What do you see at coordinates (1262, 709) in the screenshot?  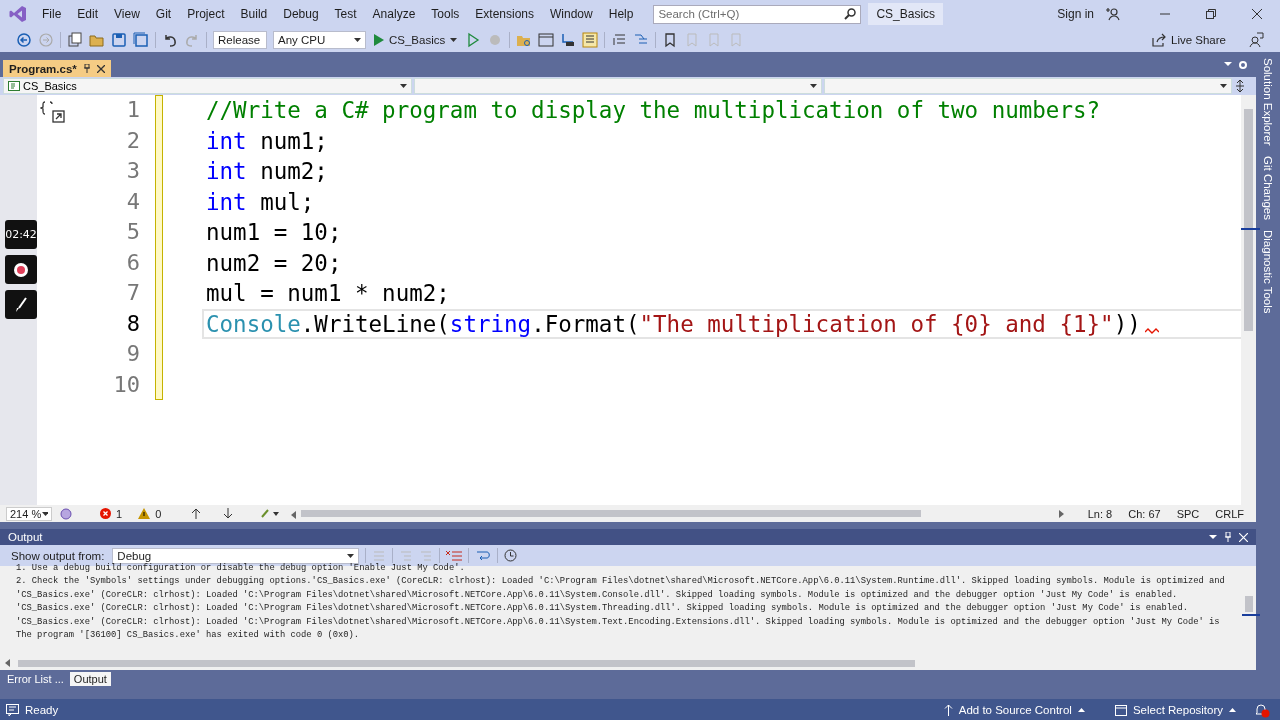 I see `notification-icon` at bounding box center [1262, 709].